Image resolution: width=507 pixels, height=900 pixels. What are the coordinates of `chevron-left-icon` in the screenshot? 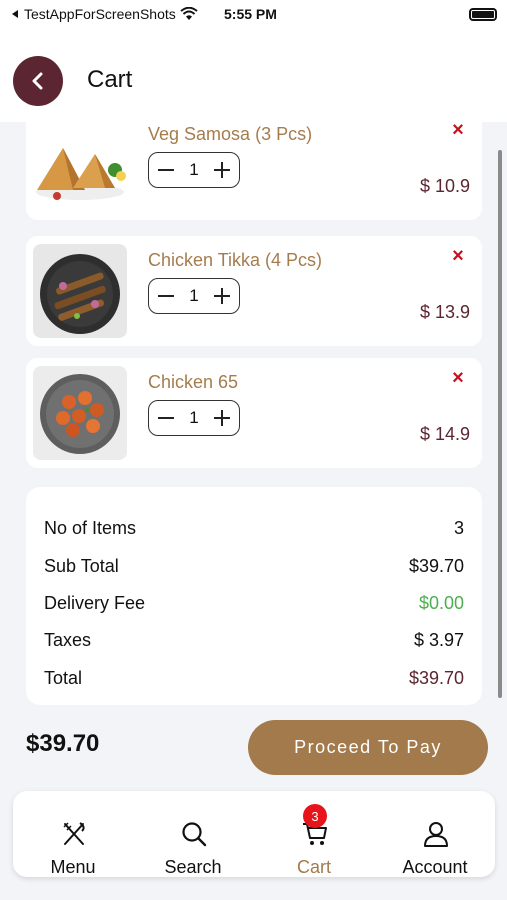 It's located at (37, 81).